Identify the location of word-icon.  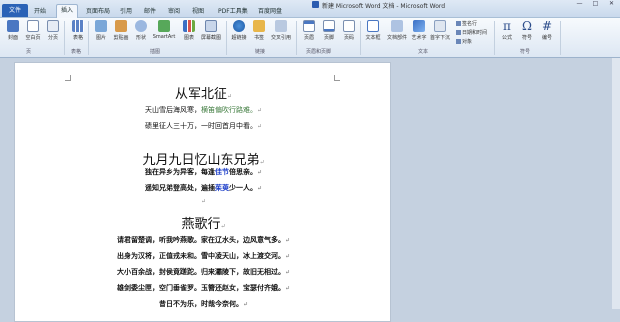
(315, 4).